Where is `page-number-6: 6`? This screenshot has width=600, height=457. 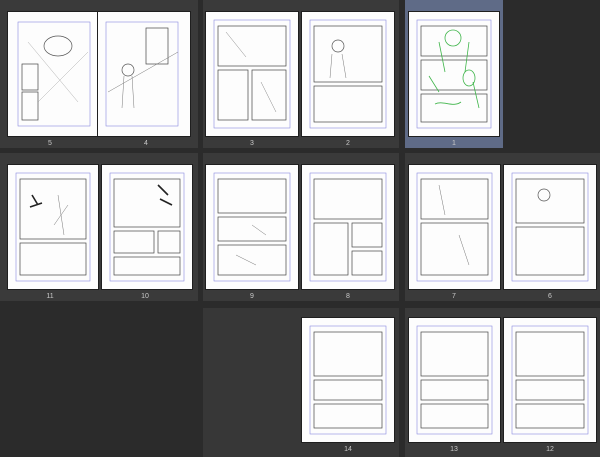 page-number-6: 6 is located at coordinates (550, 296).